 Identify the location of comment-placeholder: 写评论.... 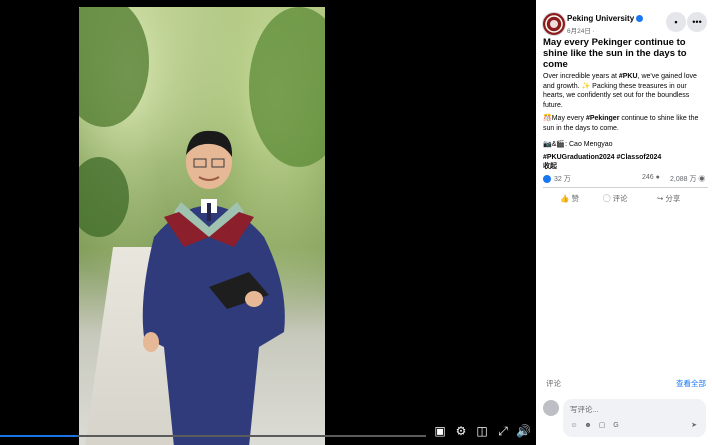
(584, 409).